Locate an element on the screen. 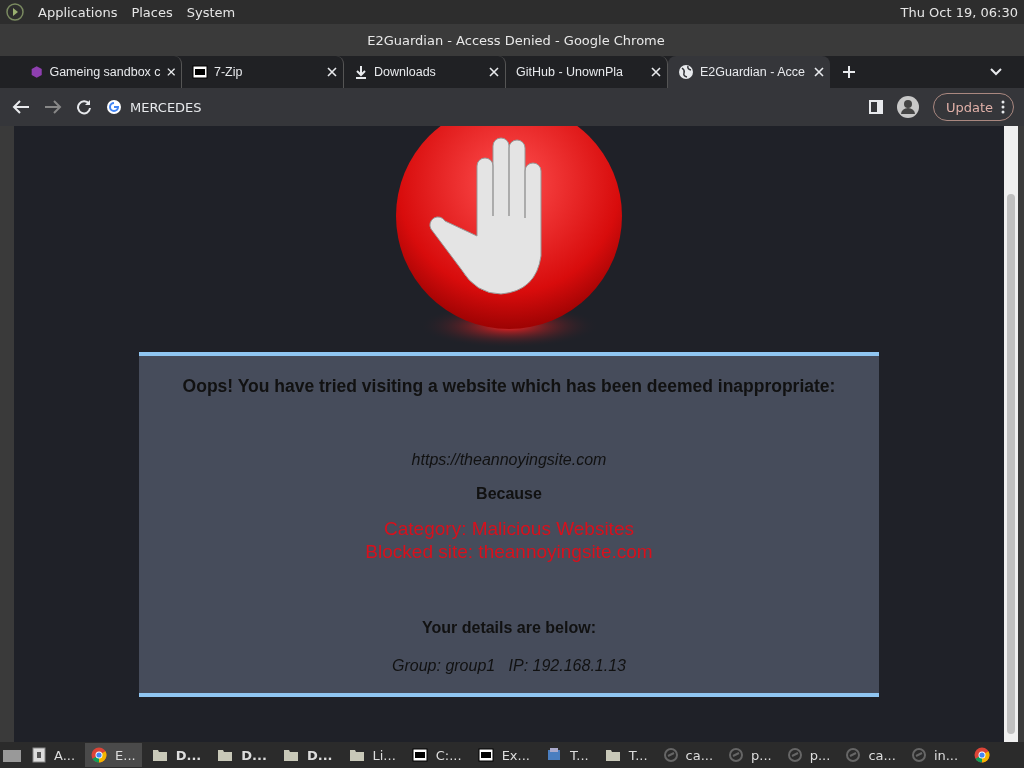 The height and width of the screenshot is (768, 1024). scrollbar is located at coordinates (1011, 434).